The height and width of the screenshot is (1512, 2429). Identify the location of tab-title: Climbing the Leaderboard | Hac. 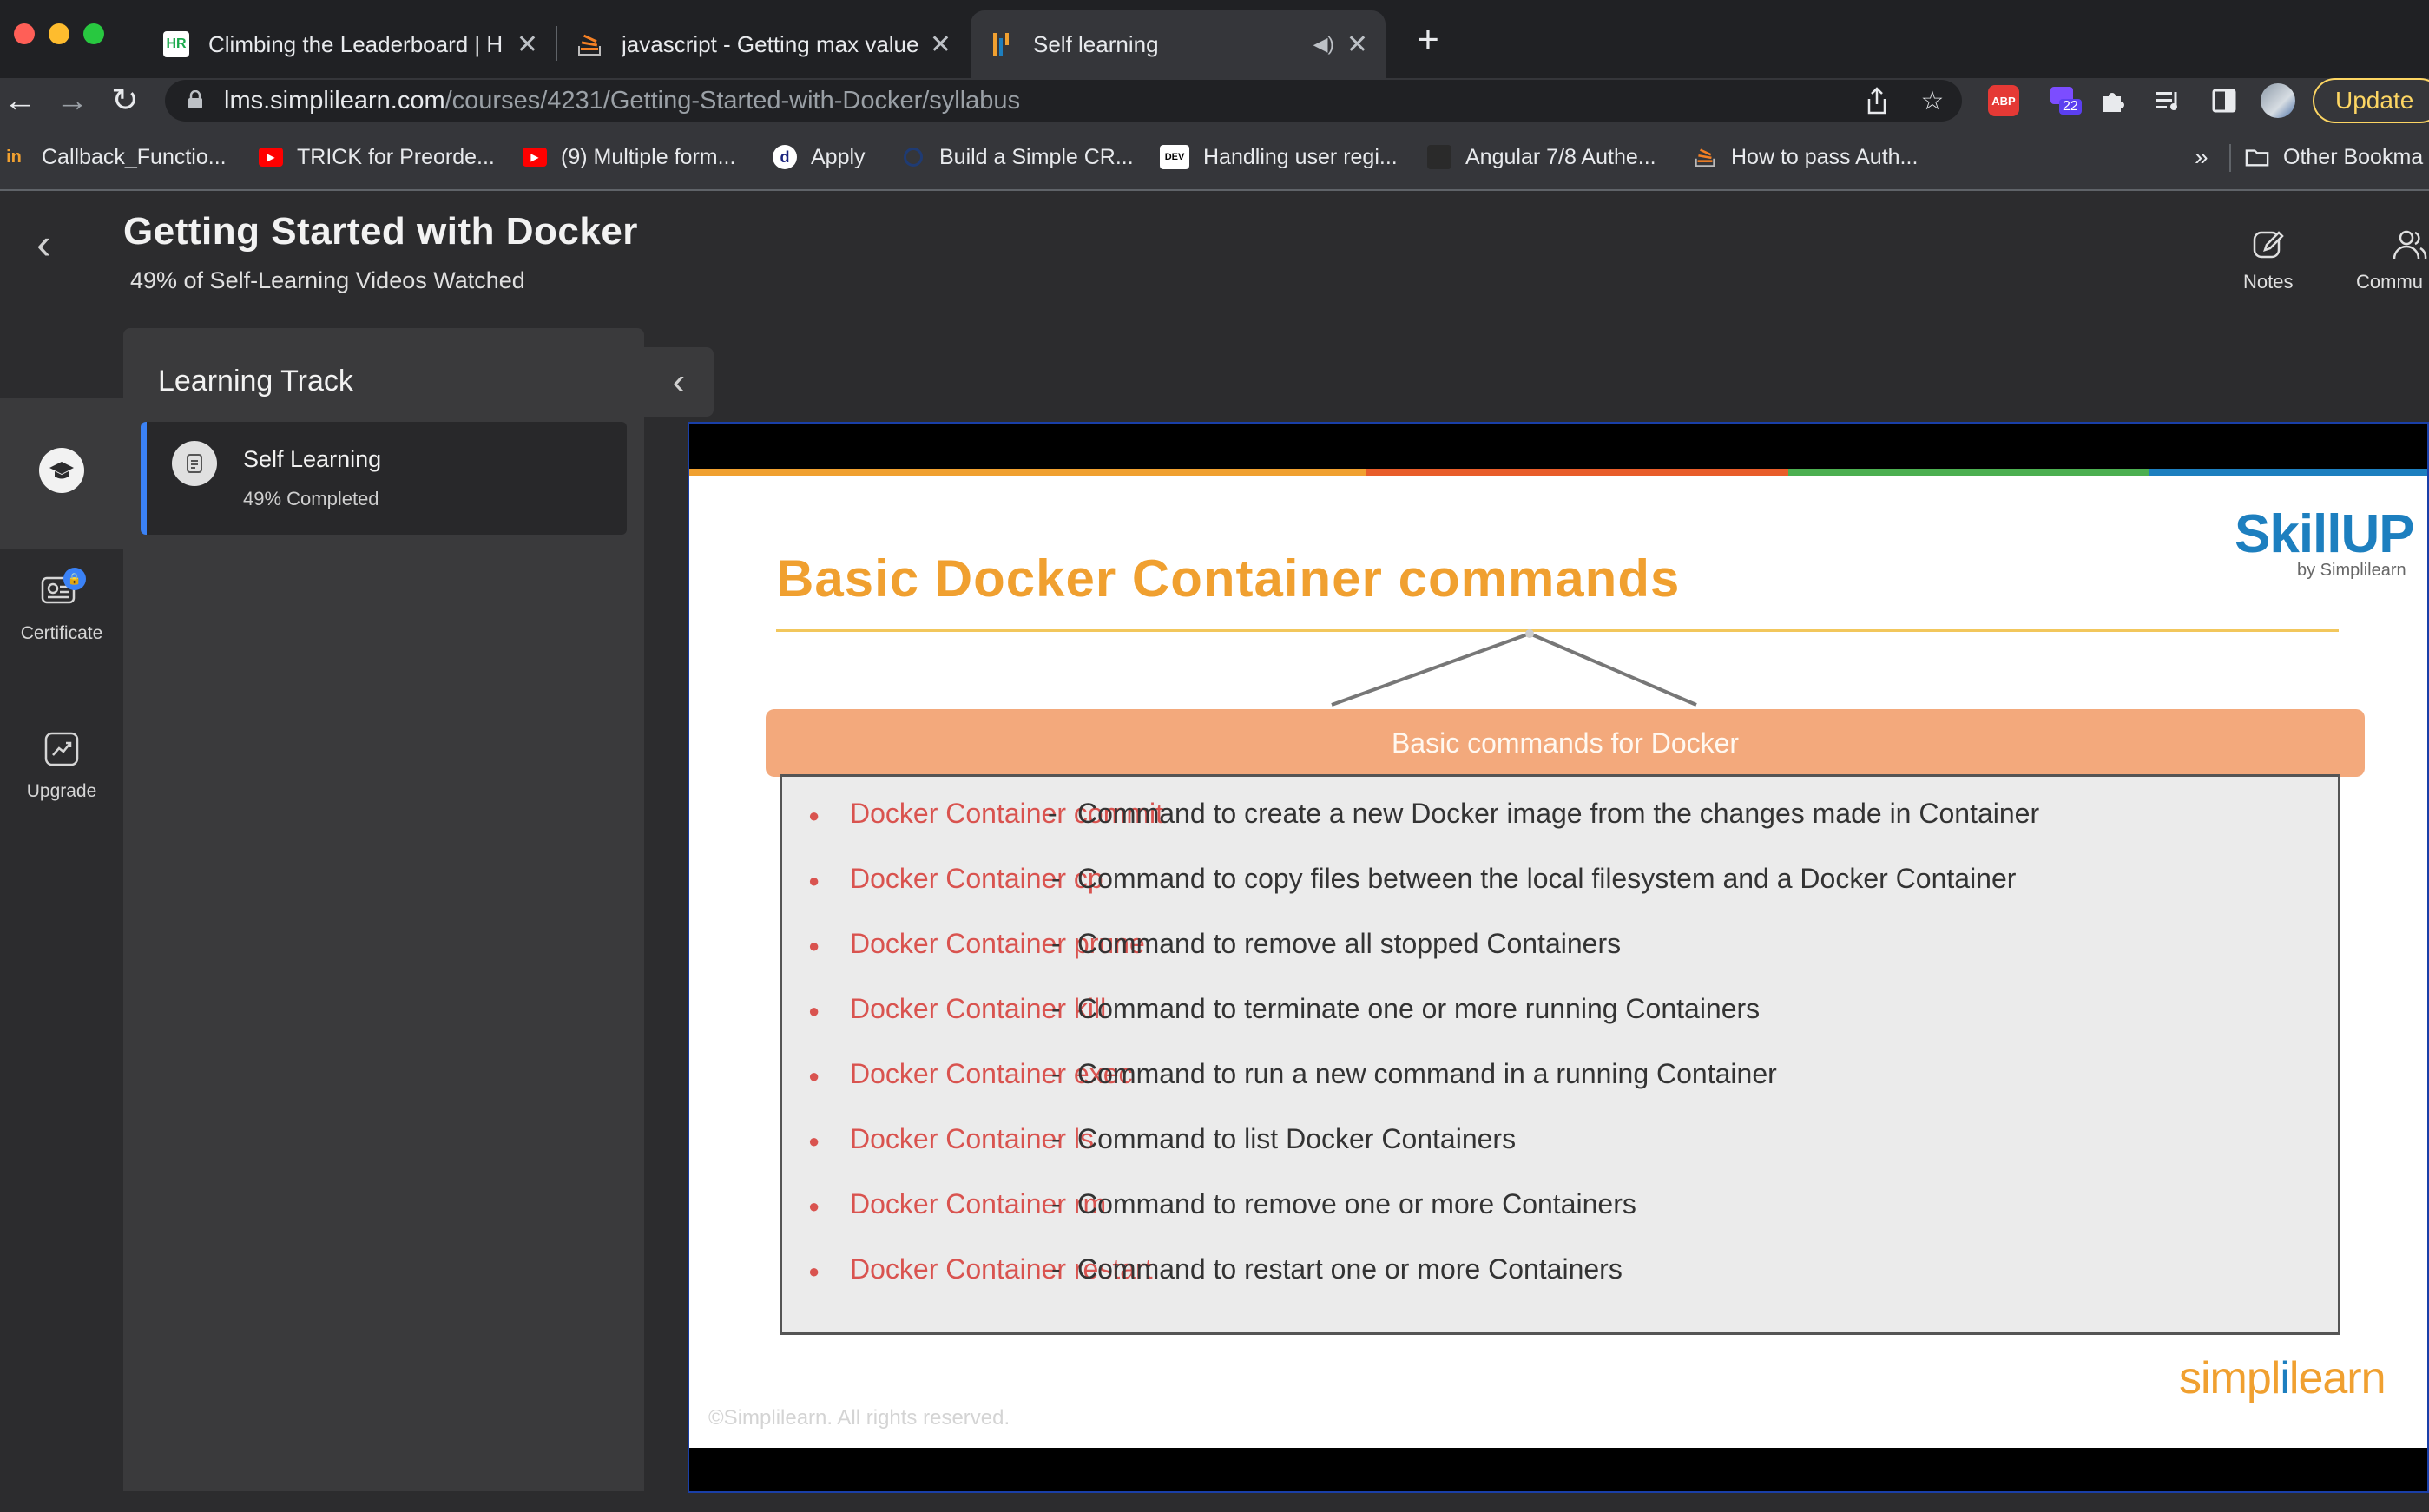
(356, 43).